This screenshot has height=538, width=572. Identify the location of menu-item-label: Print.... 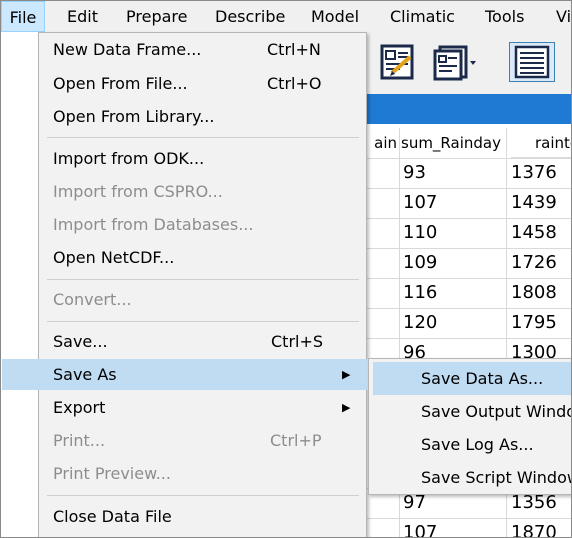
(79, 440).